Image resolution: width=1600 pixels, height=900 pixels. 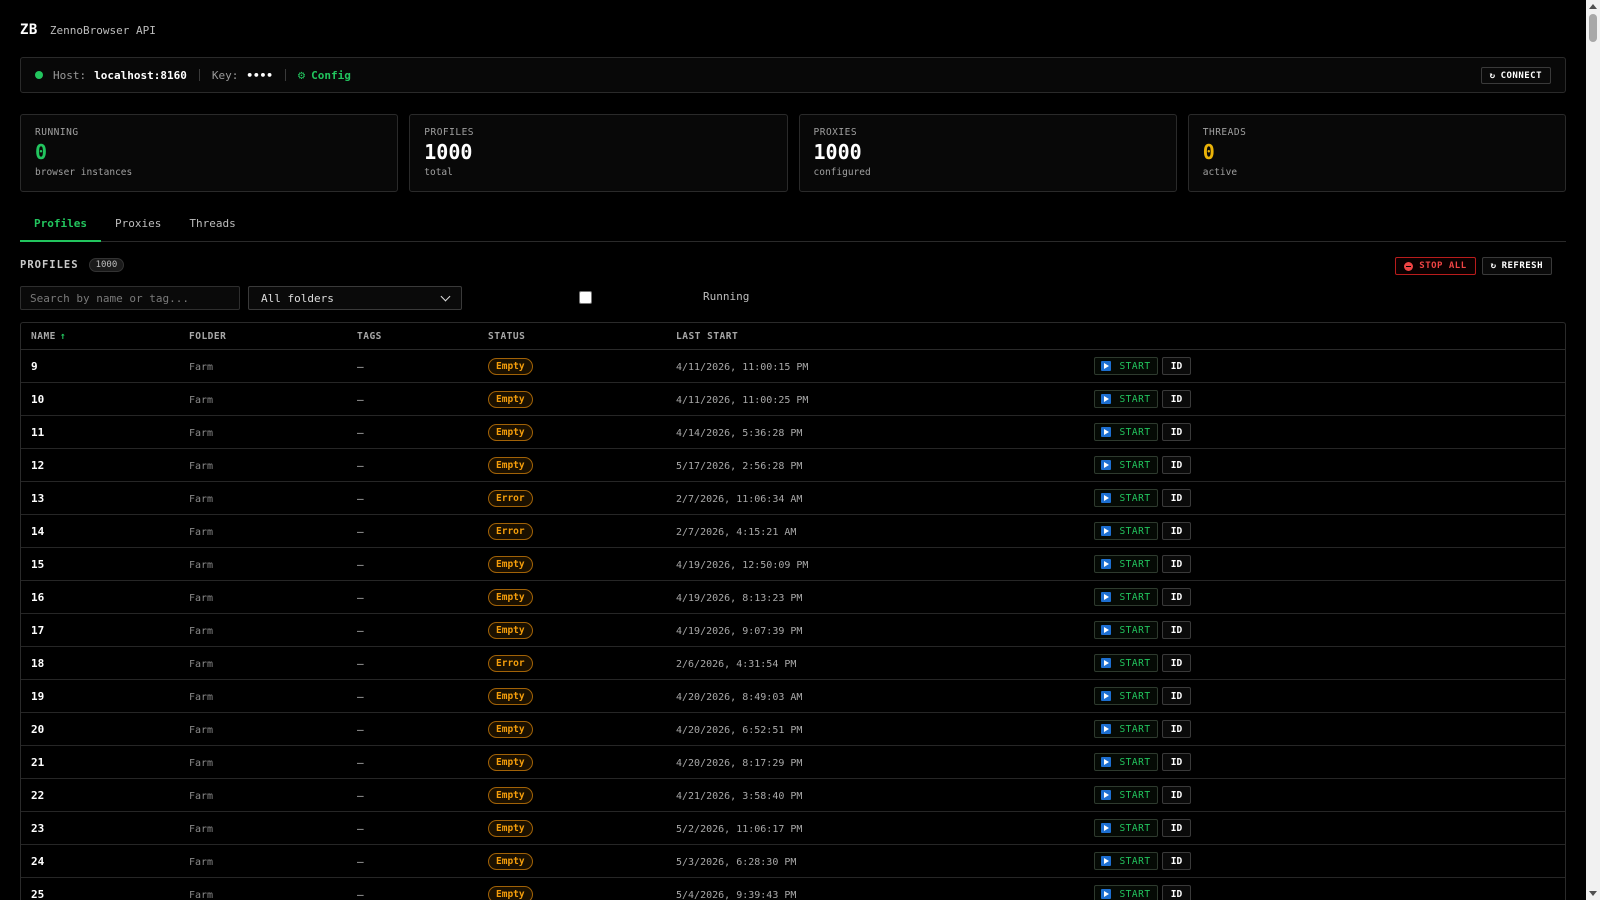 What do you see at coordinates (130, 298) in the screenshot?
I see `search-input` at bounding box center [130, 298].